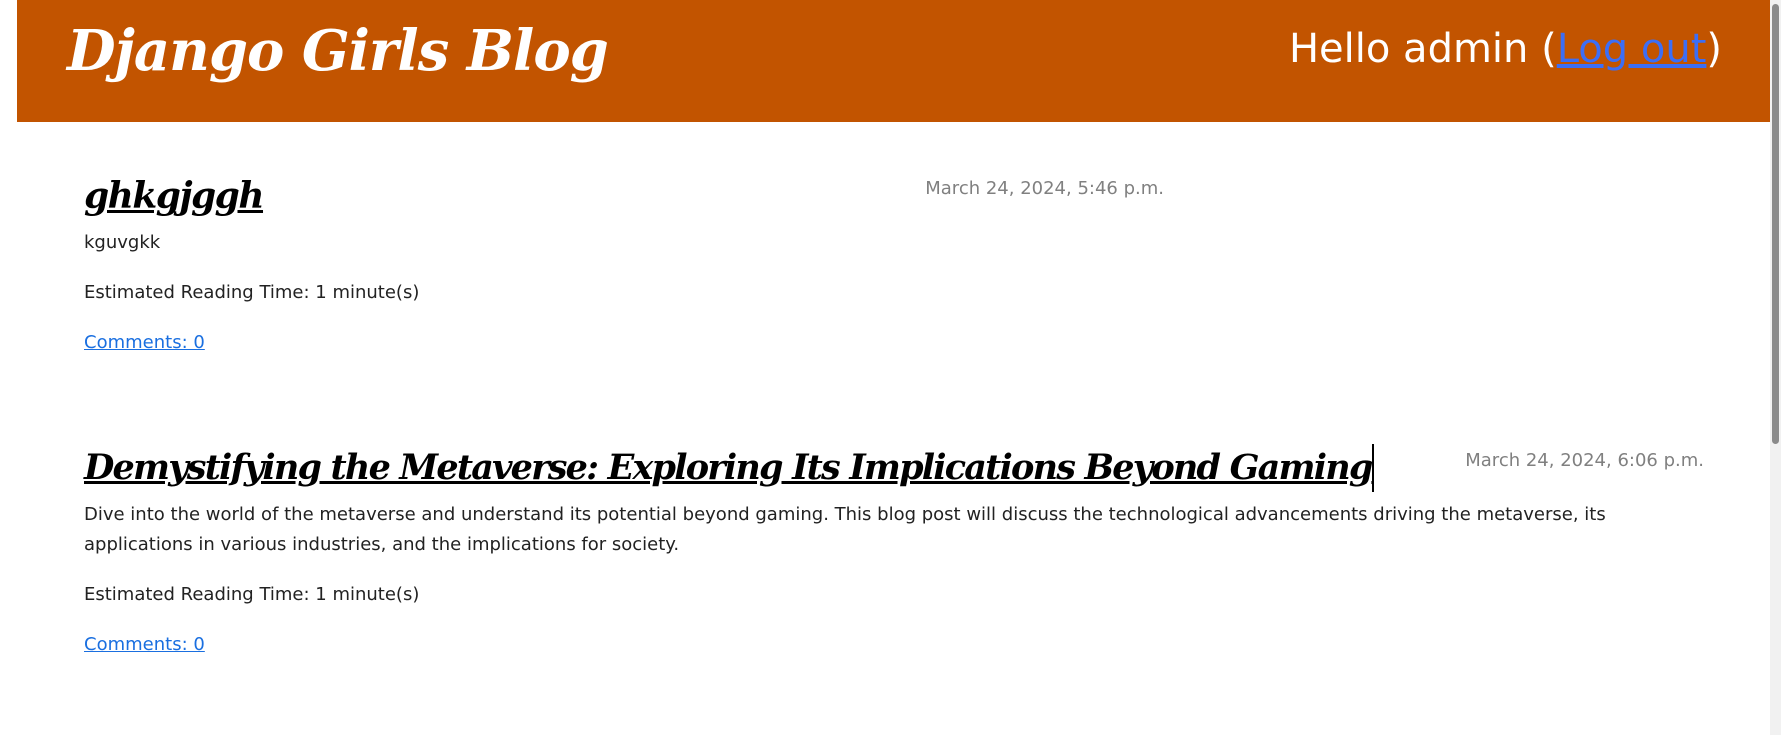 This screenshot has width=1781, height=735. I want to click on vertical-scrollbar, so click(1775, 367).